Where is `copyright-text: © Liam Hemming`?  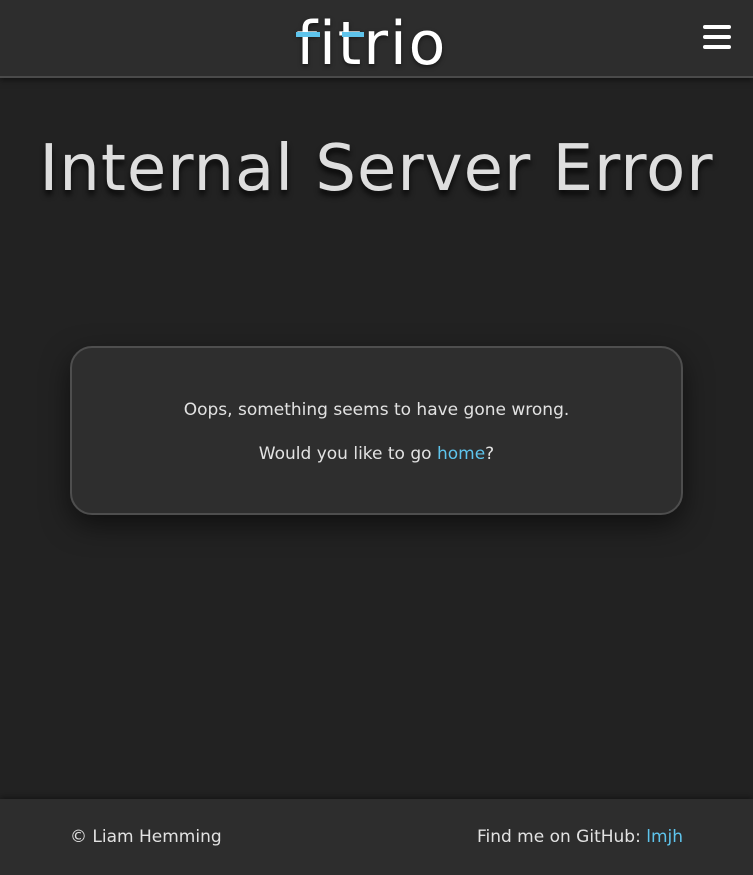
copyright-text: © Liam Hemming is located at coordinates (146, 837).